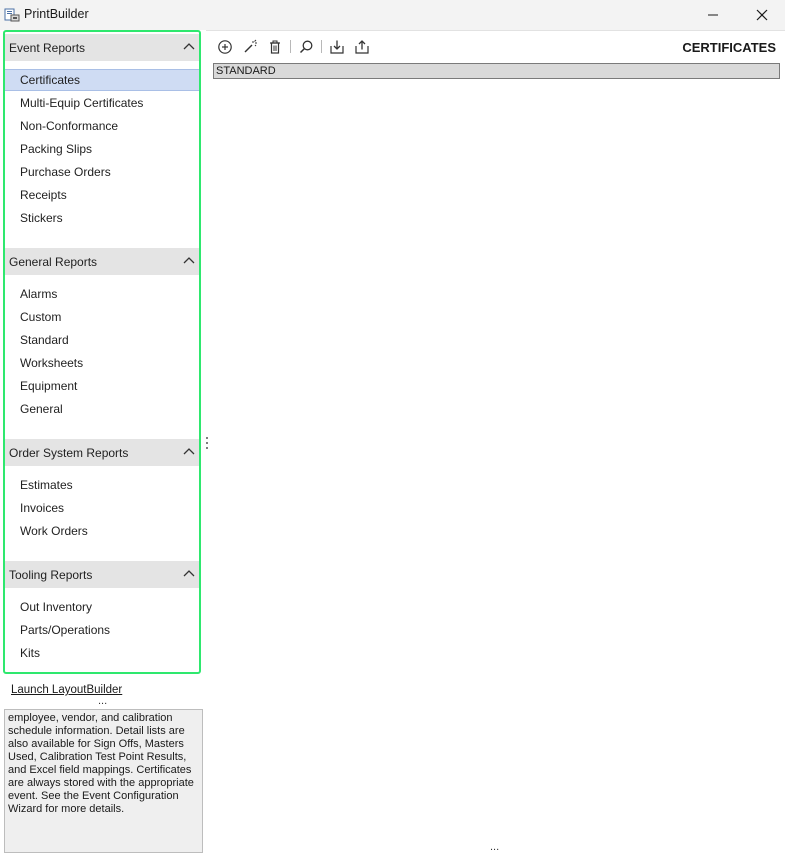 The width and height of the screenshot is (785, 855). I want to click on import-report-button, so click(337, 47).